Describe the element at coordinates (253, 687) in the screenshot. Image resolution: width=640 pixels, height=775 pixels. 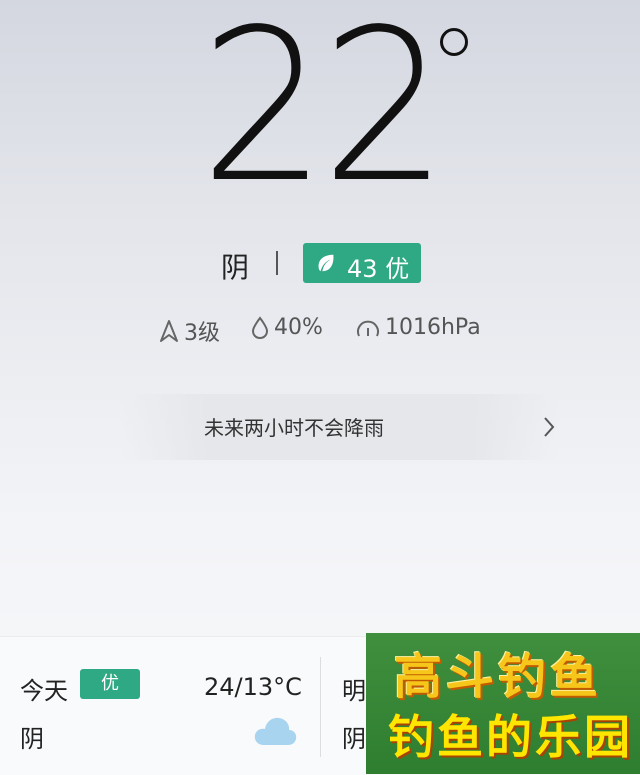
I see `forecast-today-temp-range: 24/13°C` at that location.